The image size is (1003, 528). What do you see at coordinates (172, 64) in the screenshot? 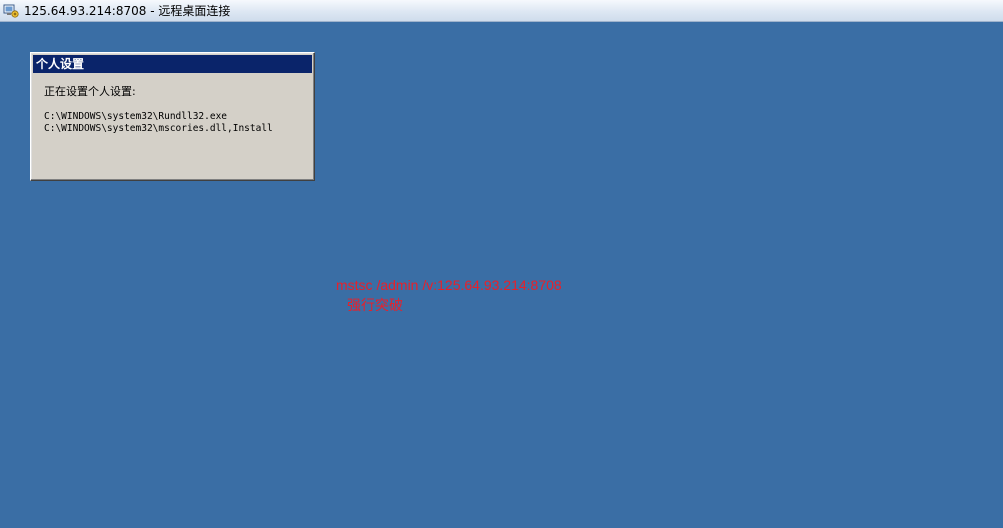
I see `dialog-caption: 个人设置` at bounding box center [172, 64].